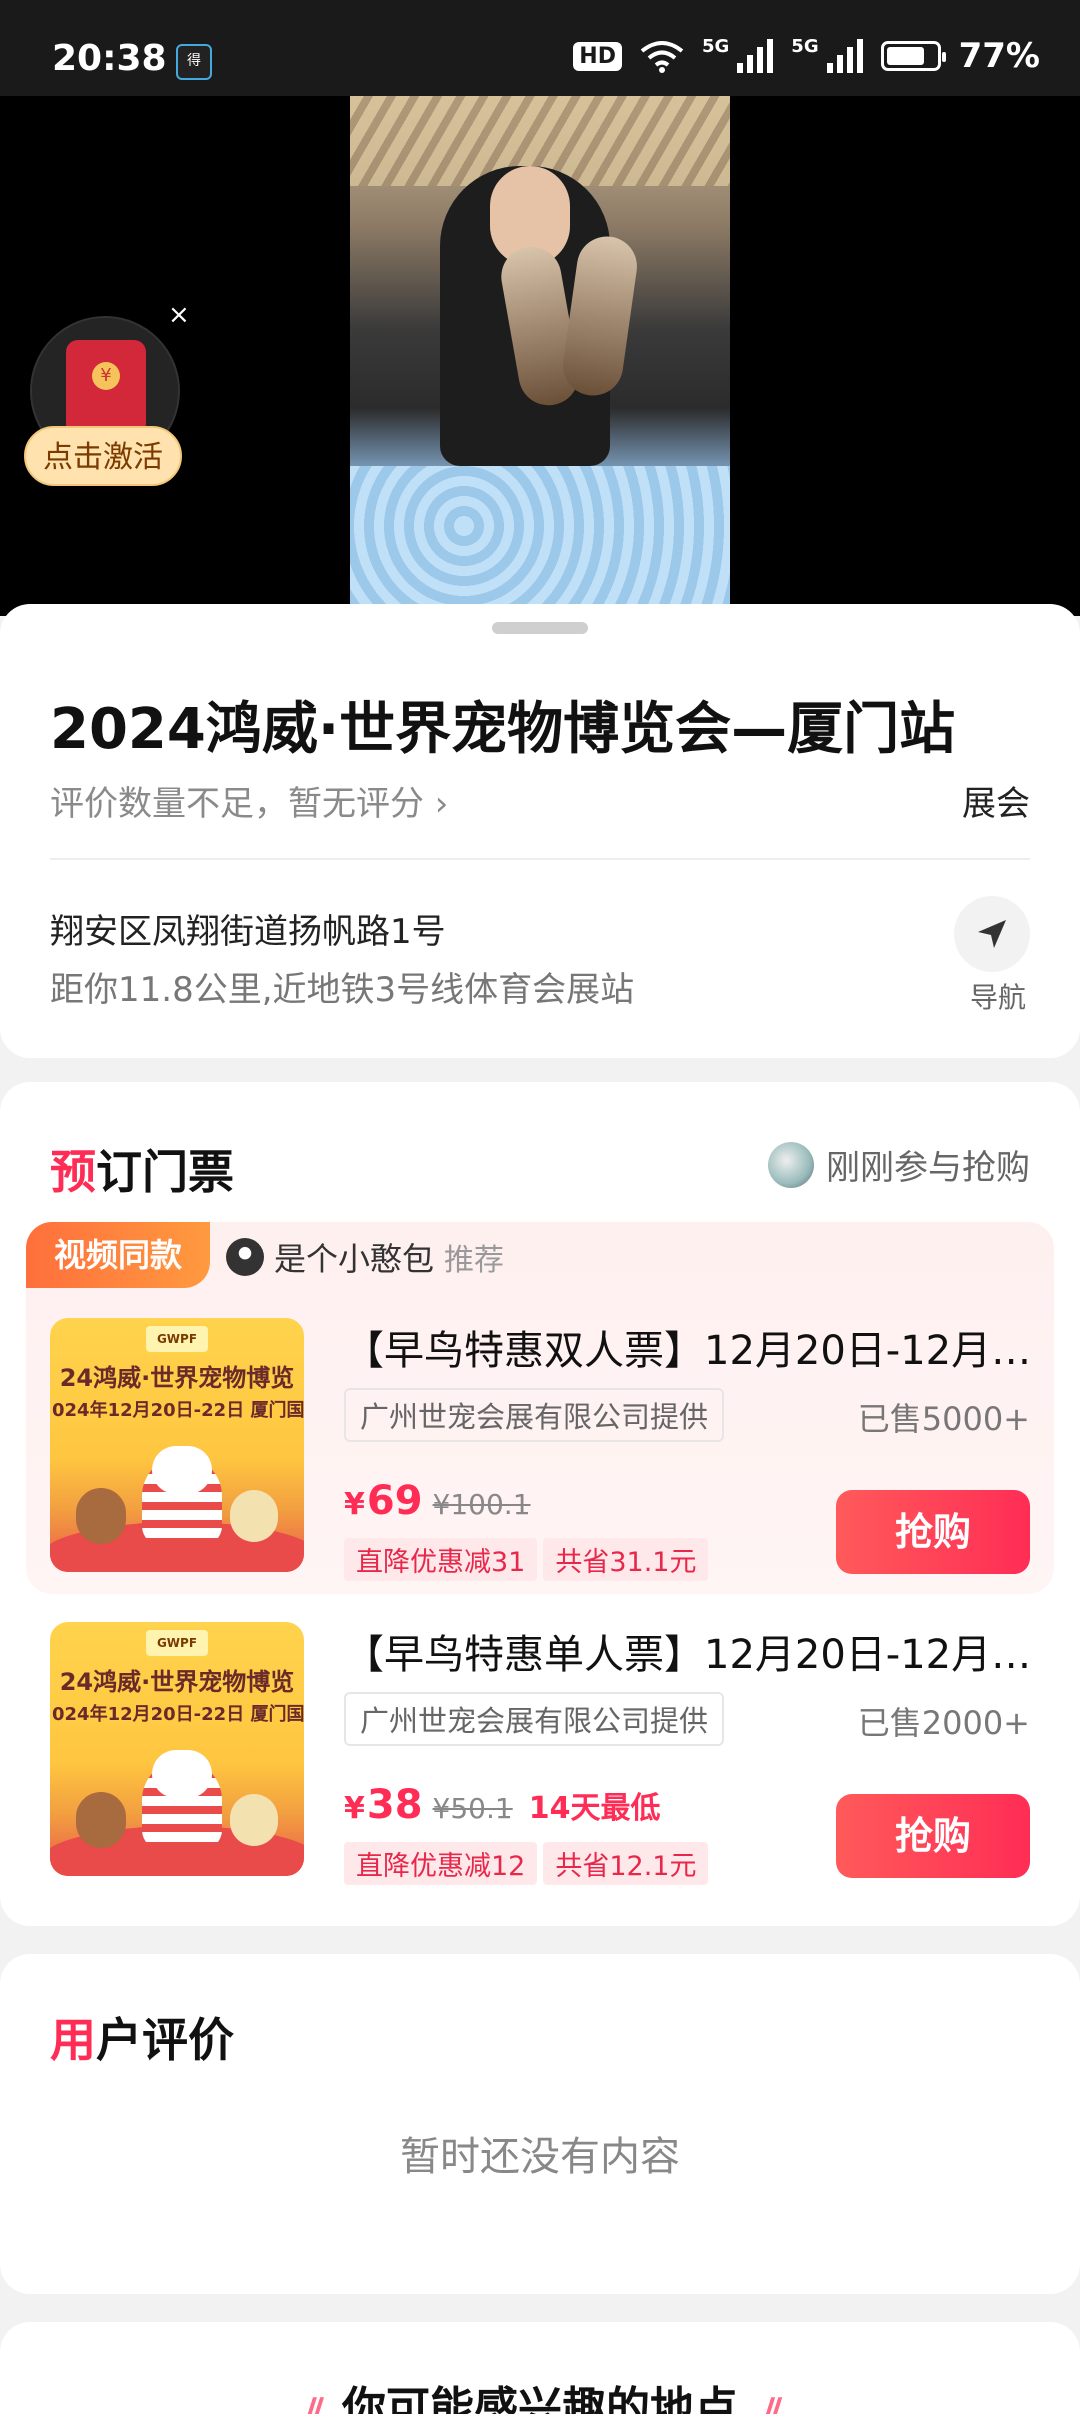 The image size is (1080, 2414). I want to click on empty-state-text: 暂时还没有内容, so click(540, 2157).